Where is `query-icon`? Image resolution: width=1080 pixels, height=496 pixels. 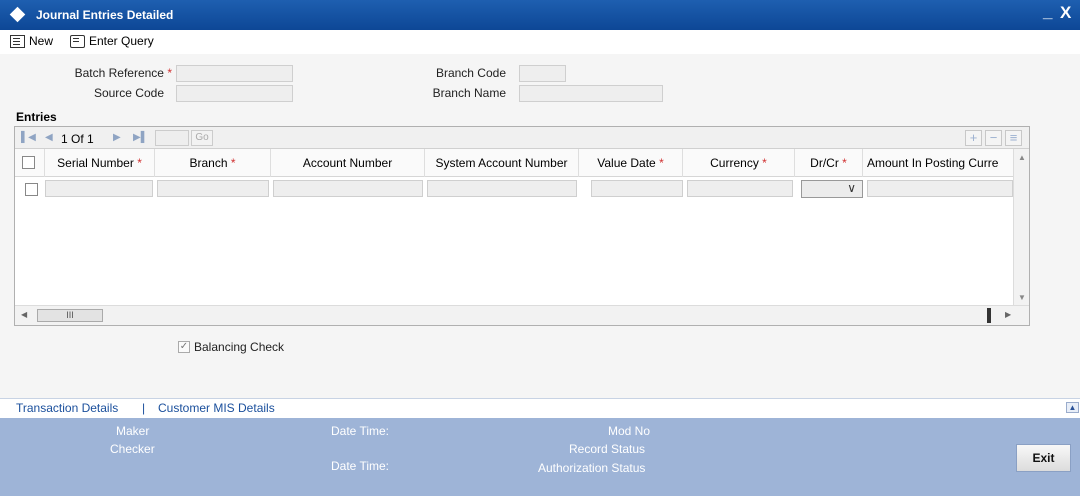
query-icon is located at coordinates (77, 41).